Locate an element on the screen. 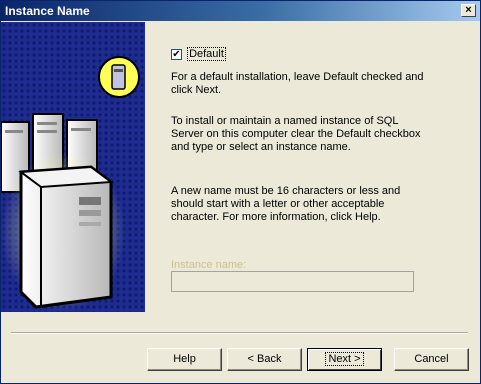 Image resolution: width=481 pixels, height=384 pixels. check-icon: ✔ is located at coordinates (176, 54).